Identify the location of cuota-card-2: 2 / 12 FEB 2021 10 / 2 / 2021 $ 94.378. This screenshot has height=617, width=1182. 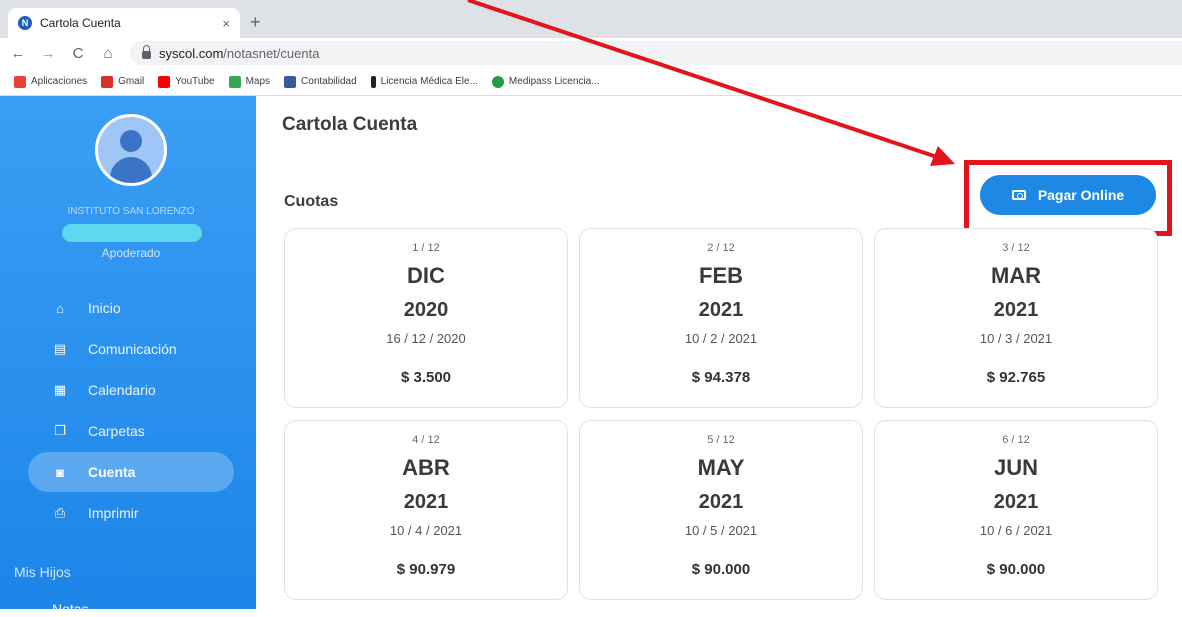
(721, 318).